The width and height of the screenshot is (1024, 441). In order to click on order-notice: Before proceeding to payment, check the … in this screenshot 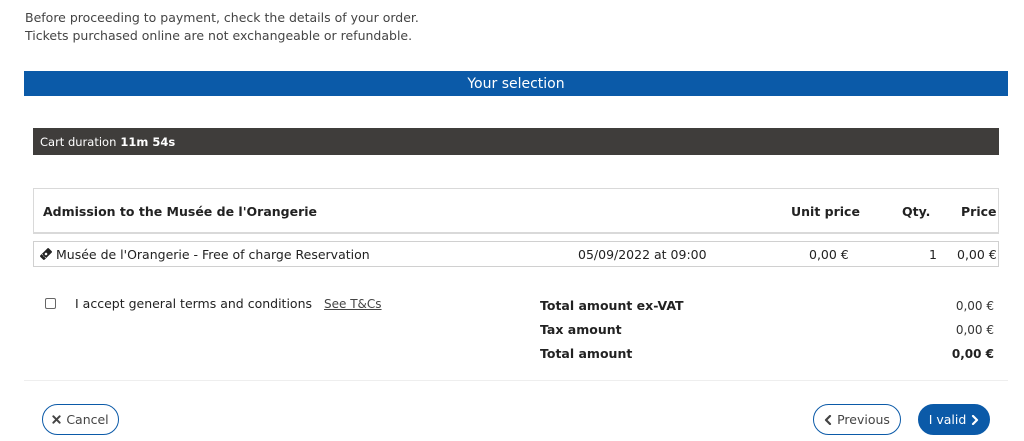, I will do `click(222, 27)`.